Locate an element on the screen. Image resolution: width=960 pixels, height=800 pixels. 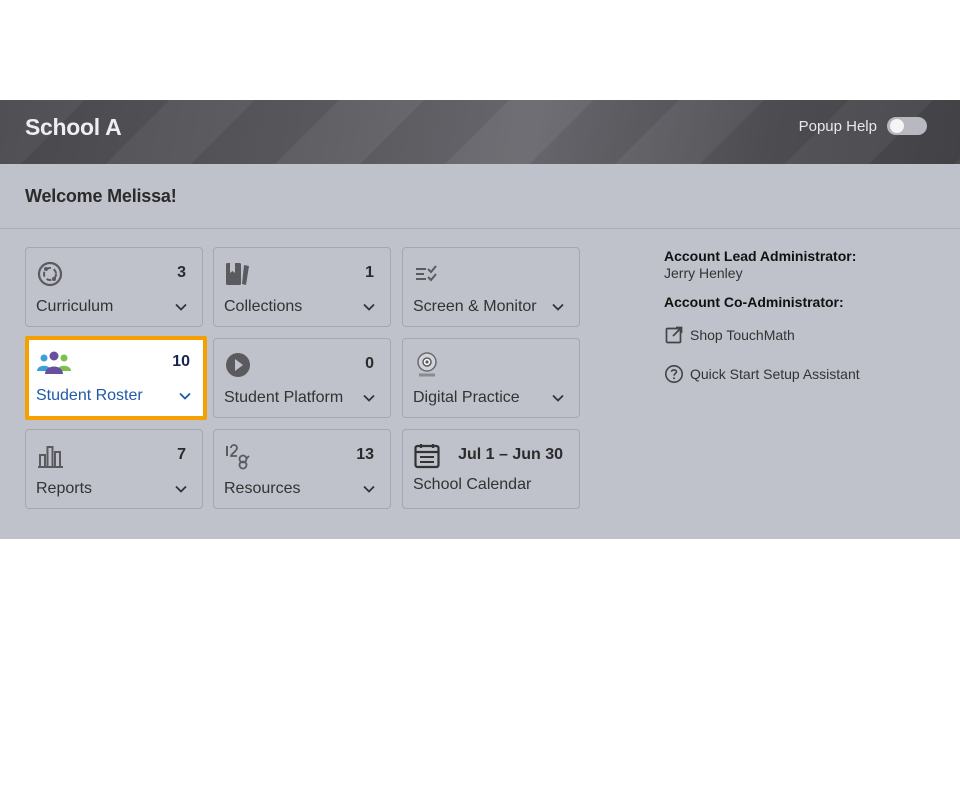
popup-help-toggle is located at coordinates (907, 126).